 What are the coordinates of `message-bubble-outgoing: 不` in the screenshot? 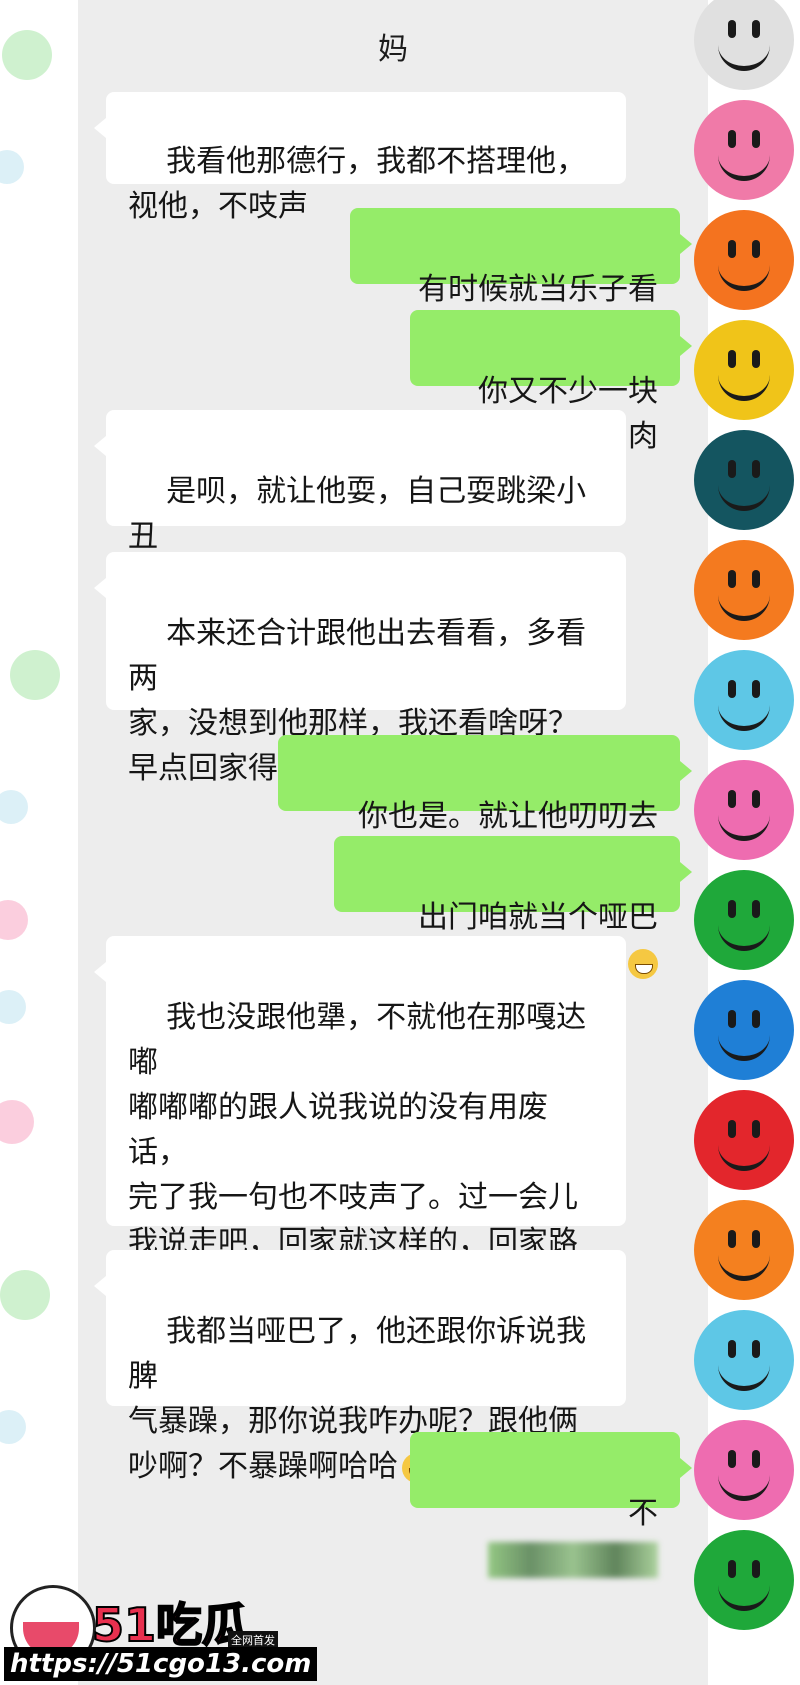 It's located at (551, 1505).